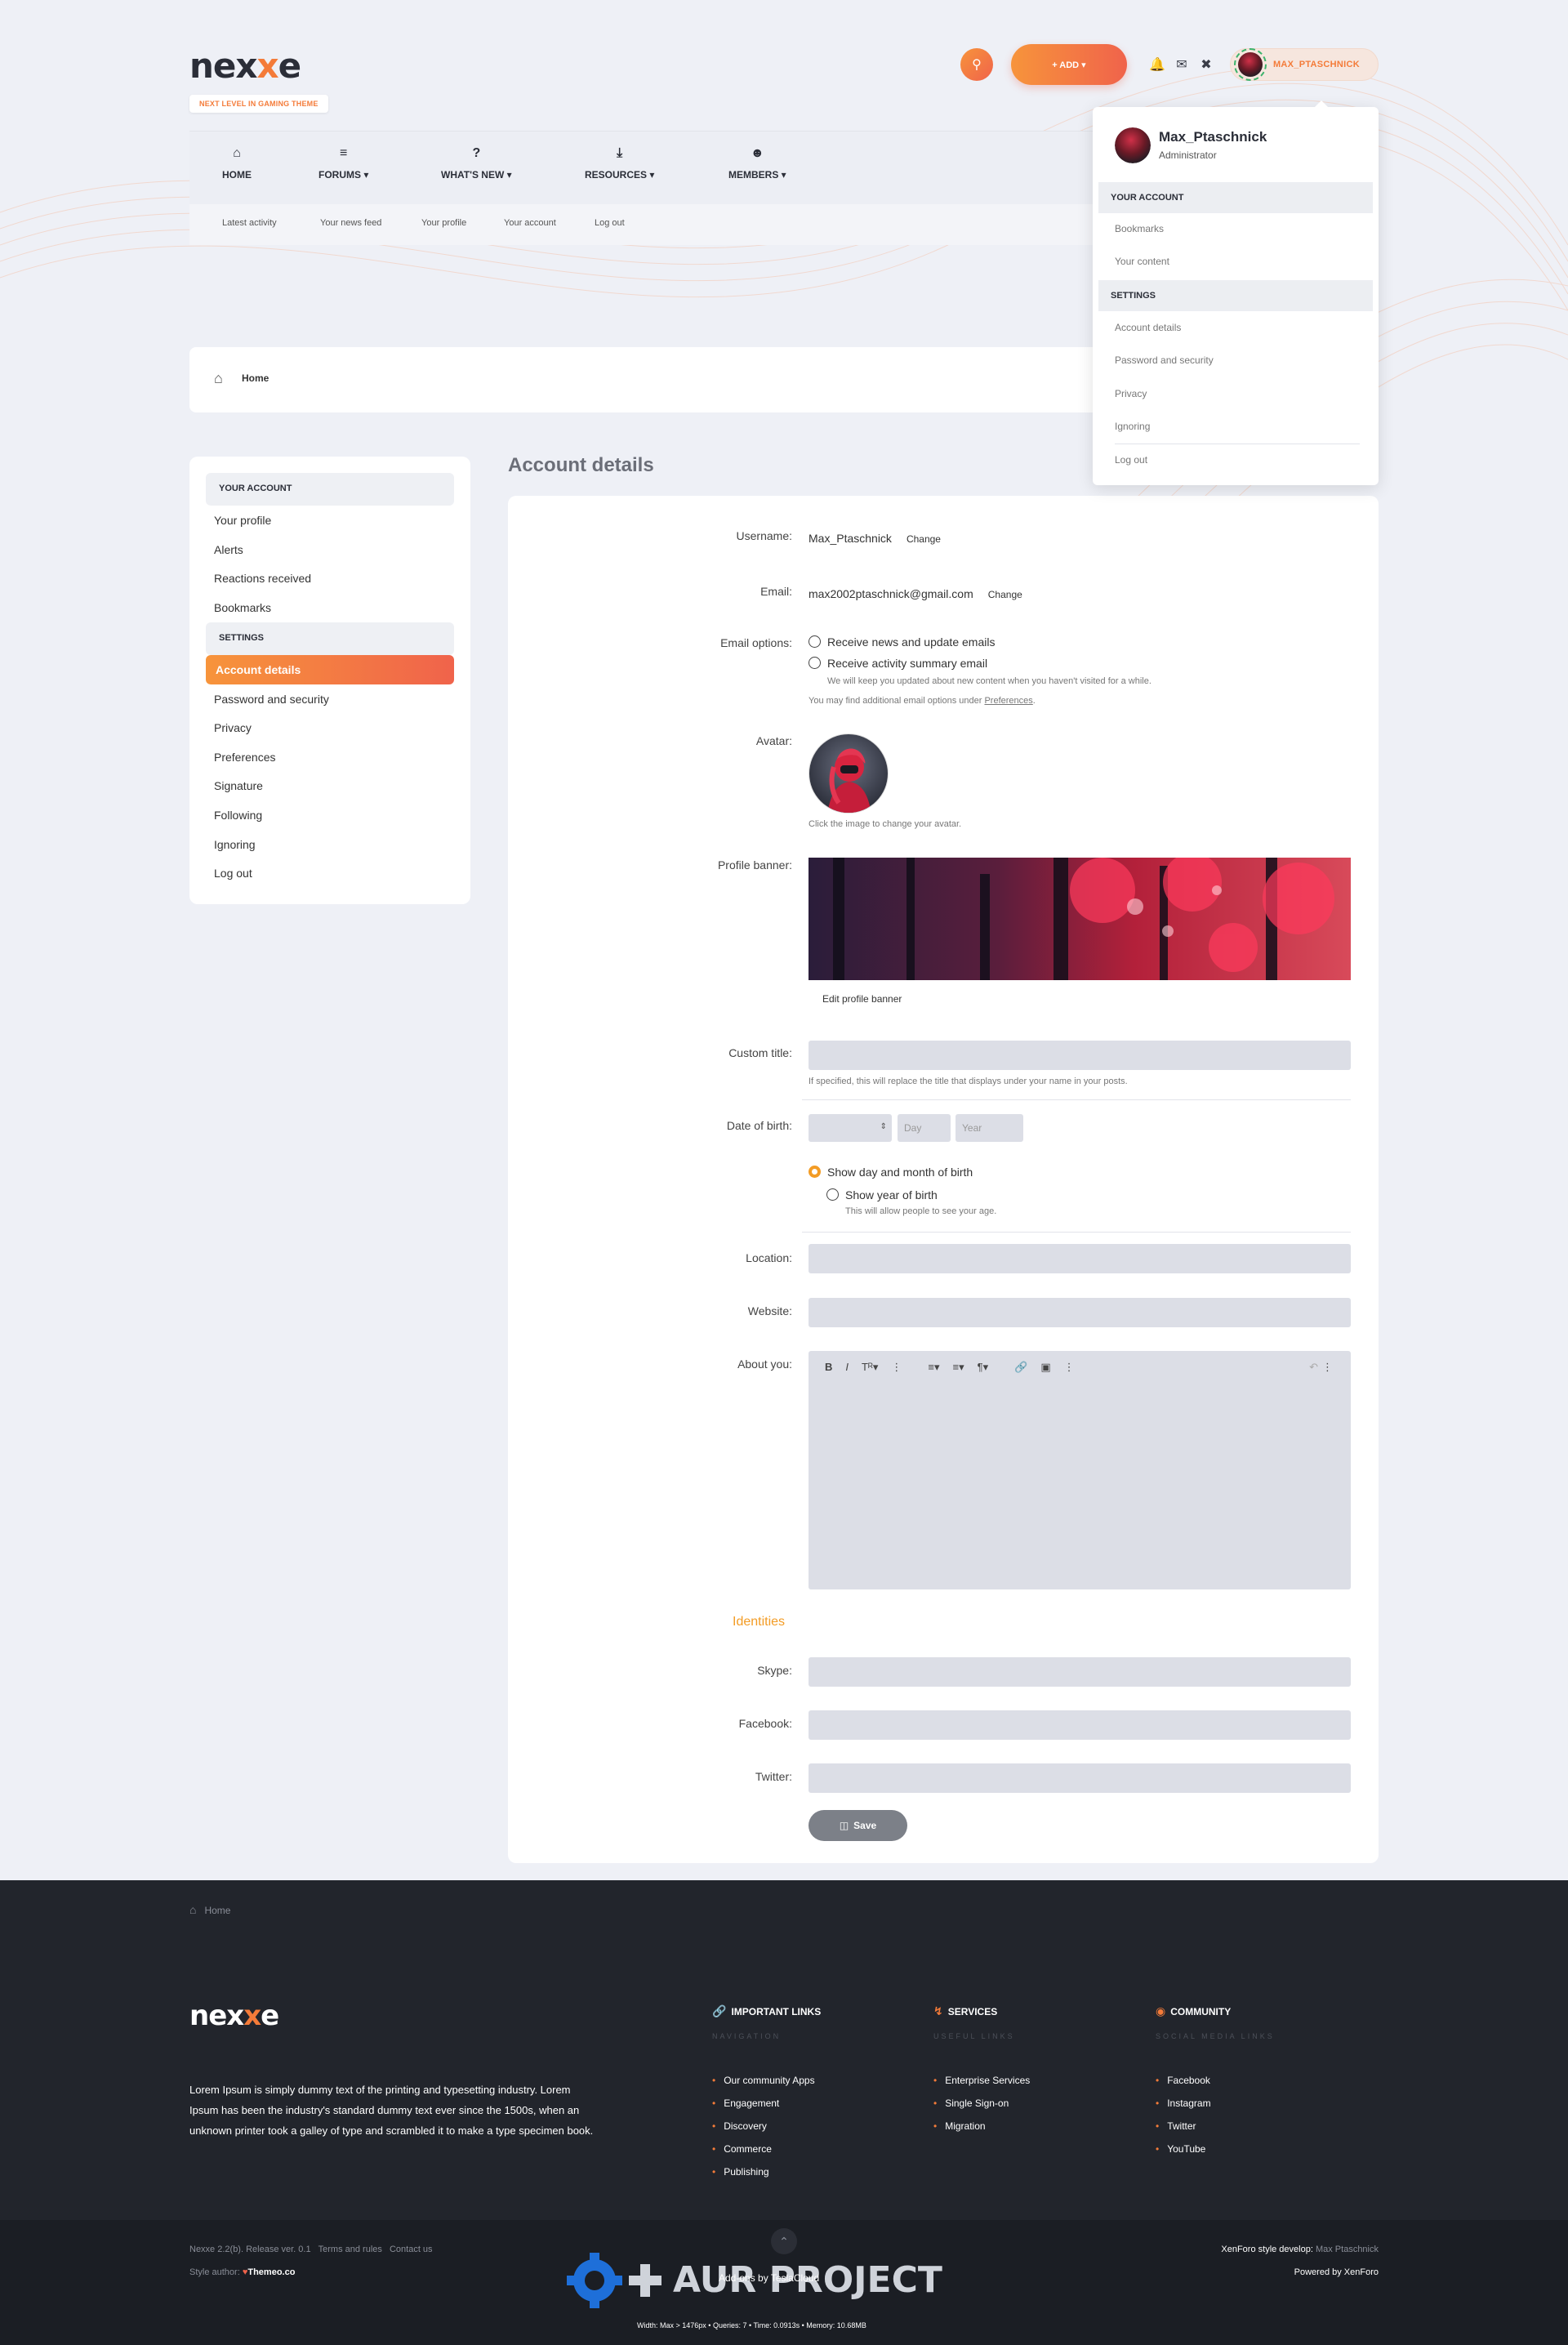 The width and height of the screenshot is (1568, 2345). I want to click on footer-link: Commerce, so click(742, 2149).